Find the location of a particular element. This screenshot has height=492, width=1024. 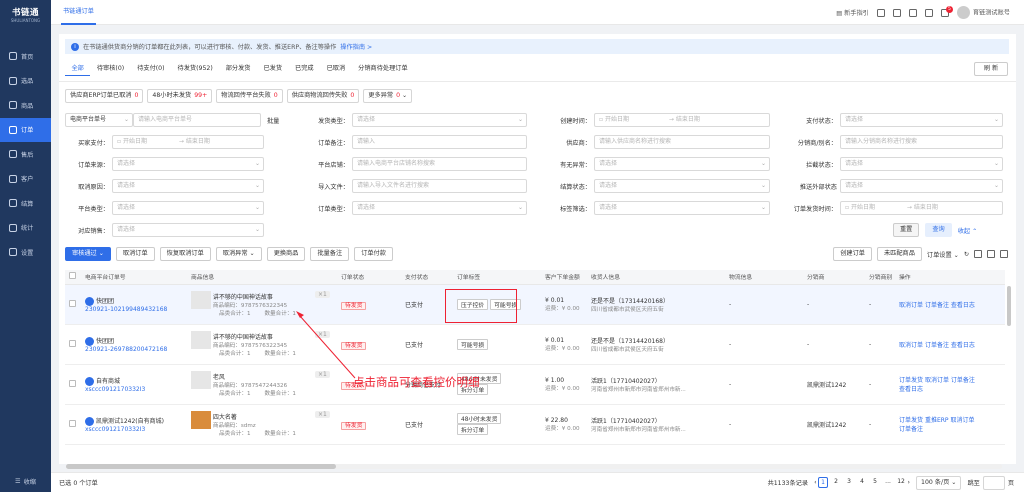

tab-shipped: 已发货 is located at coordinates (273, 68).